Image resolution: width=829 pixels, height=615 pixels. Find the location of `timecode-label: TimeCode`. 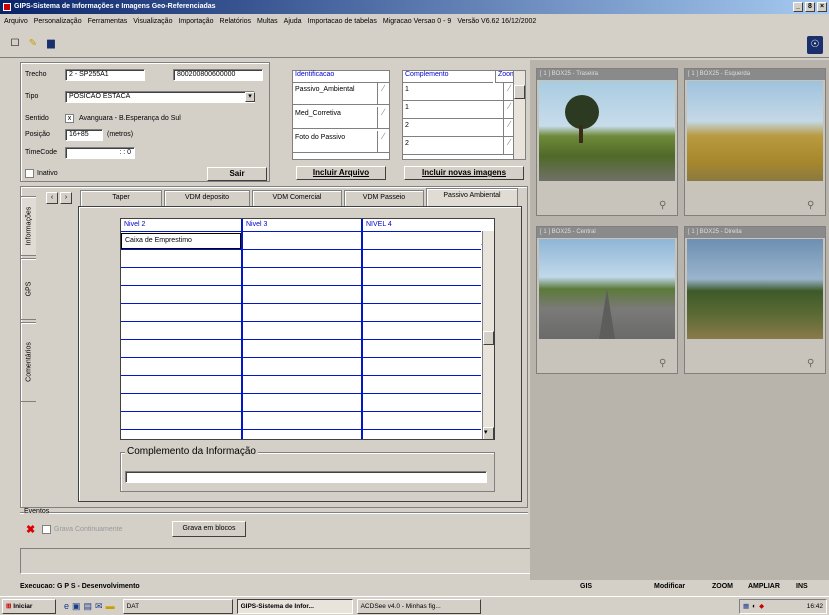

timecode-label: TimeCode is located at coordinates (41, 152).